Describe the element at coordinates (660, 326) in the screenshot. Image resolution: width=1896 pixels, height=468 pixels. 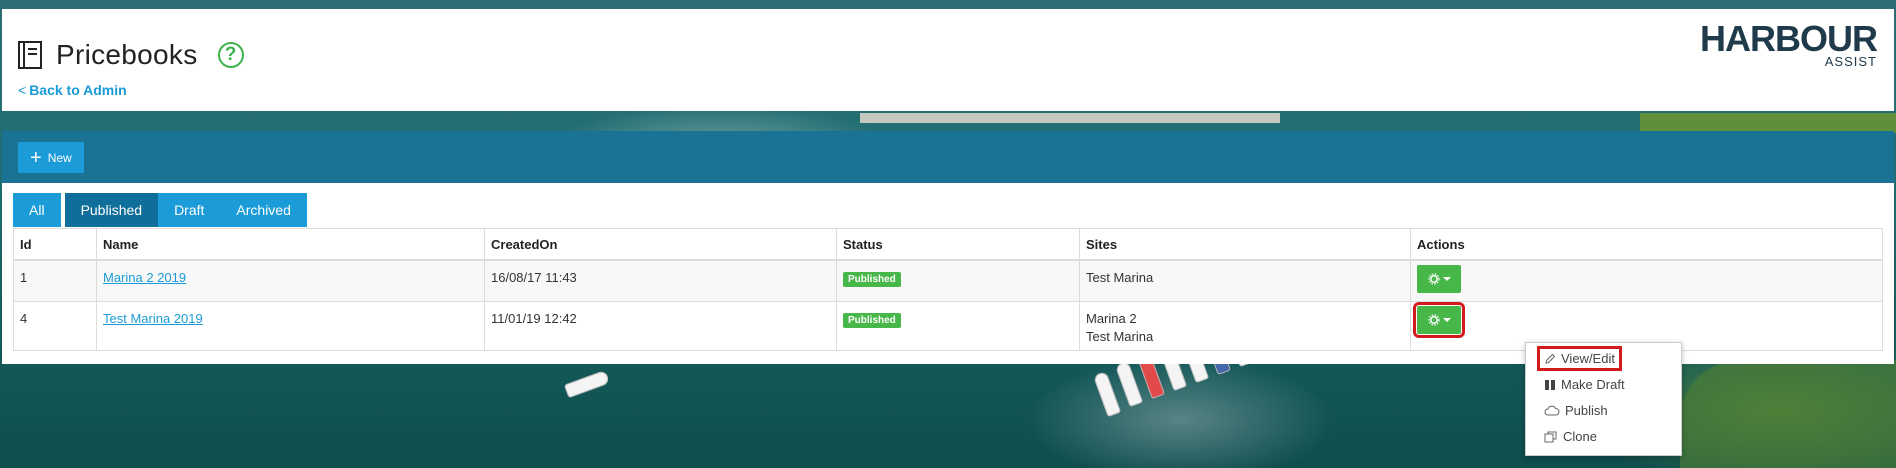
I see `cell-created: 11/01/19 12:42` at that location.